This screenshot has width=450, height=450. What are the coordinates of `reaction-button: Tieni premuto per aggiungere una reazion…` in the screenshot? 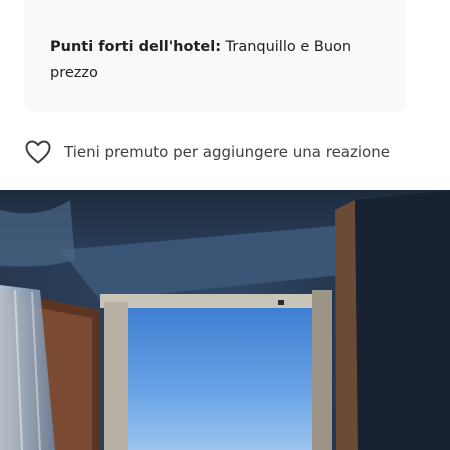 It's located at (207, 152).